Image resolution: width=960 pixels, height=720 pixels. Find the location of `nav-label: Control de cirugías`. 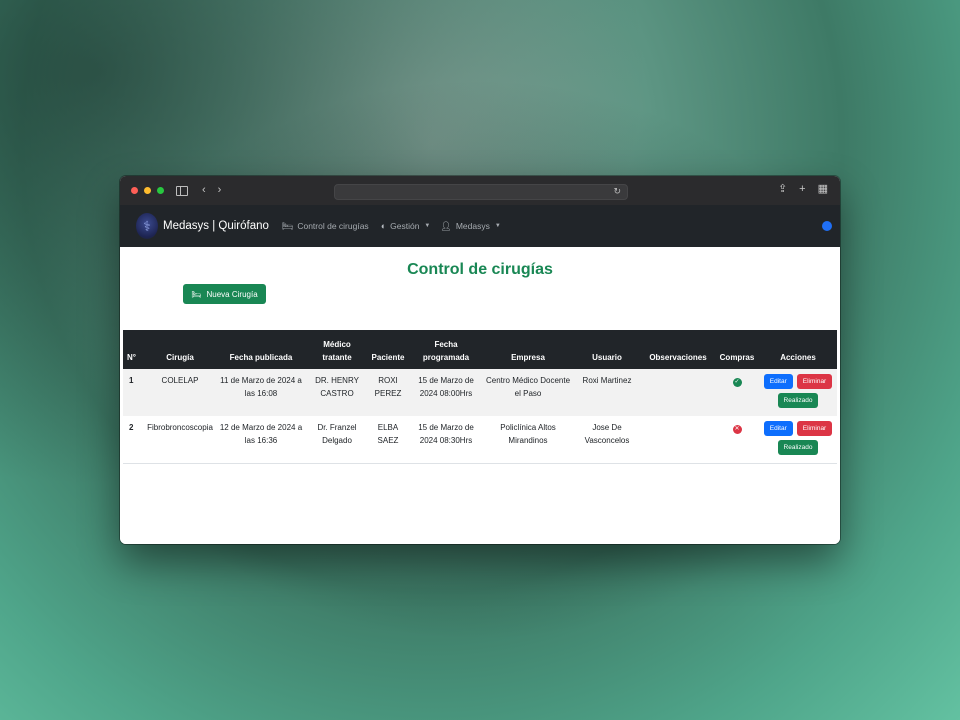

nav-label: Control de cirugías is located at coordinates (333, 226).